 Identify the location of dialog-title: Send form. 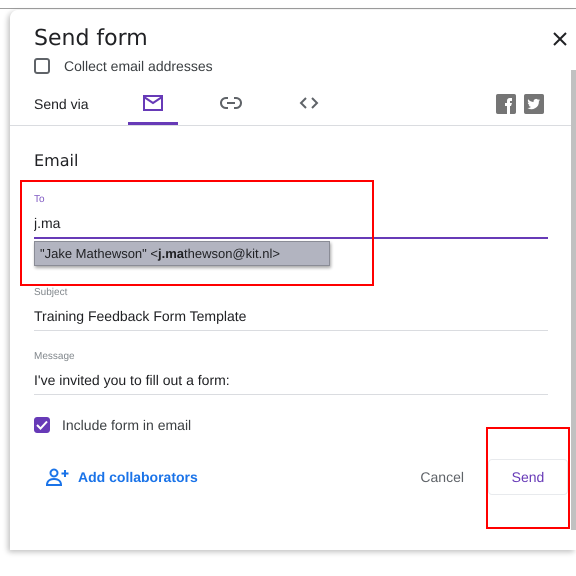
(91, 38).